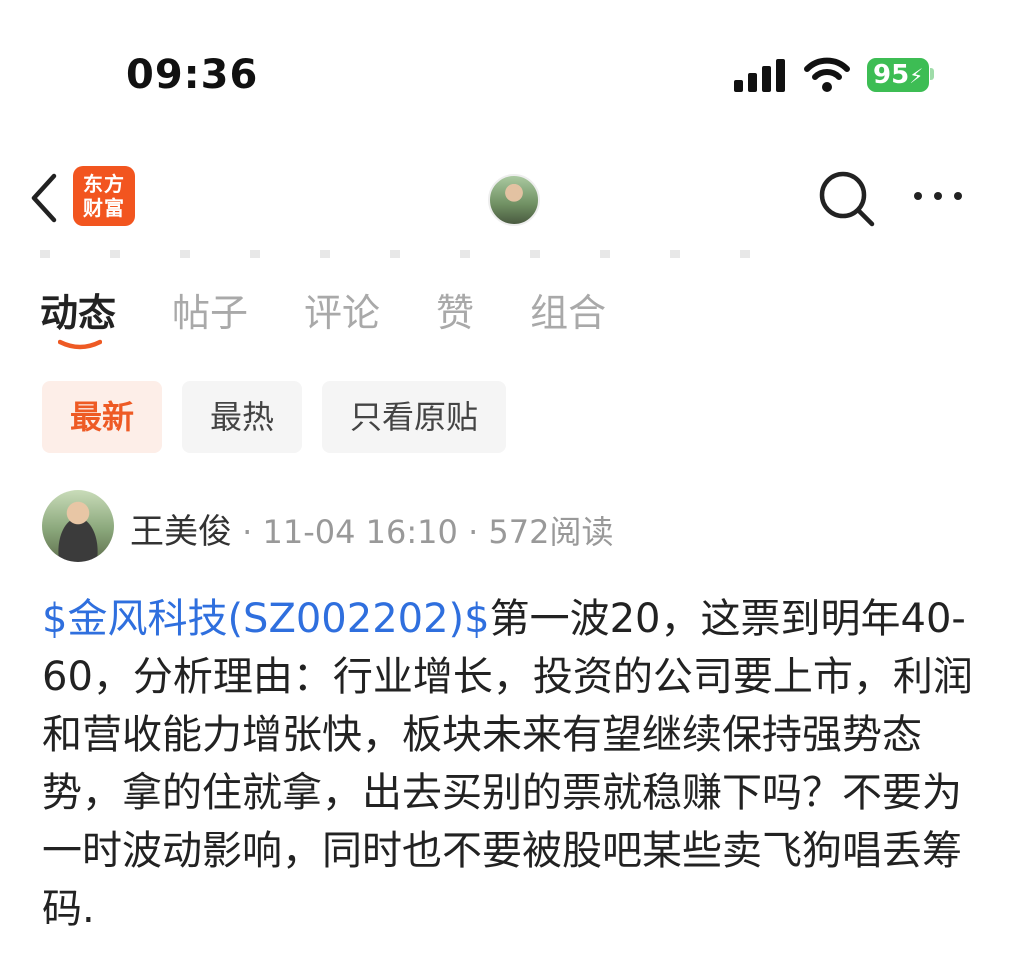  I want to click on filter-original-only: 只看原贴, so click(414, 417).